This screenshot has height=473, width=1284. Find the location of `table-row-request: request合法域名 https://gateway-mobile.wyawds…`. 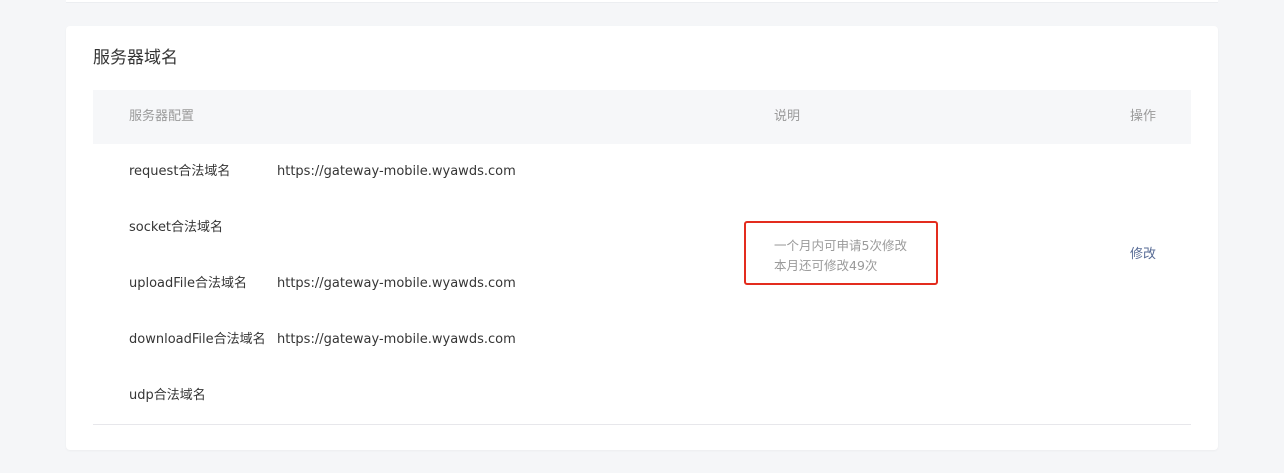

table-row-request: request合法域名 https://gateway-mobile.wyawds… is located at coordinates (322, 172).